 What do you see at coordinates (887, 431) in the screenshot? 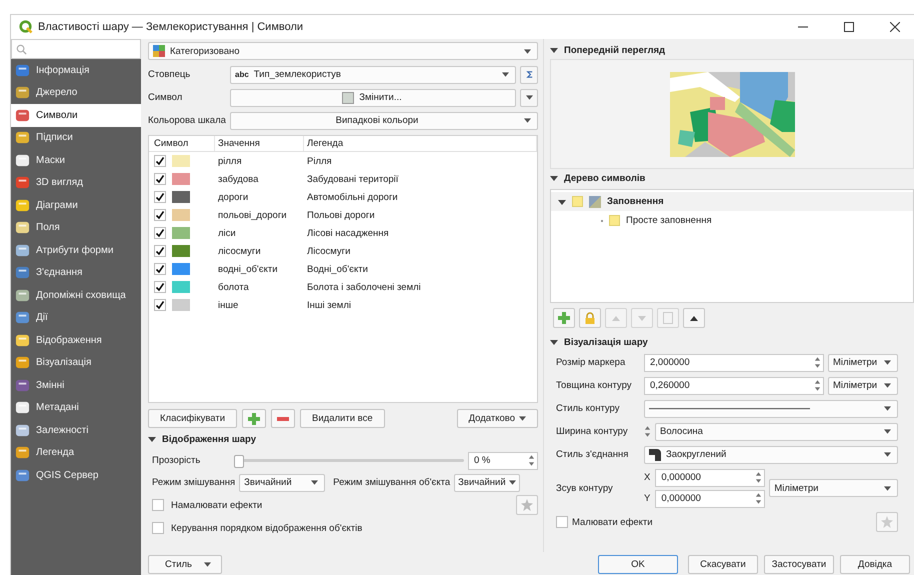
I see `caret-icon` at bounding box center [887, 431].